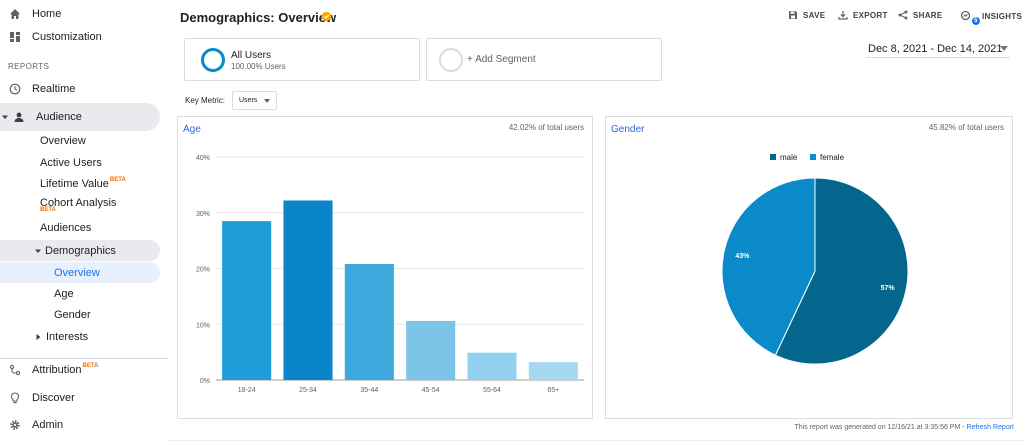 The height and width of the screenshot is (444, 1024). Describe the element at coordinates (80, 398) in the screenshot. I see `nav-discover: Discover` at that location.